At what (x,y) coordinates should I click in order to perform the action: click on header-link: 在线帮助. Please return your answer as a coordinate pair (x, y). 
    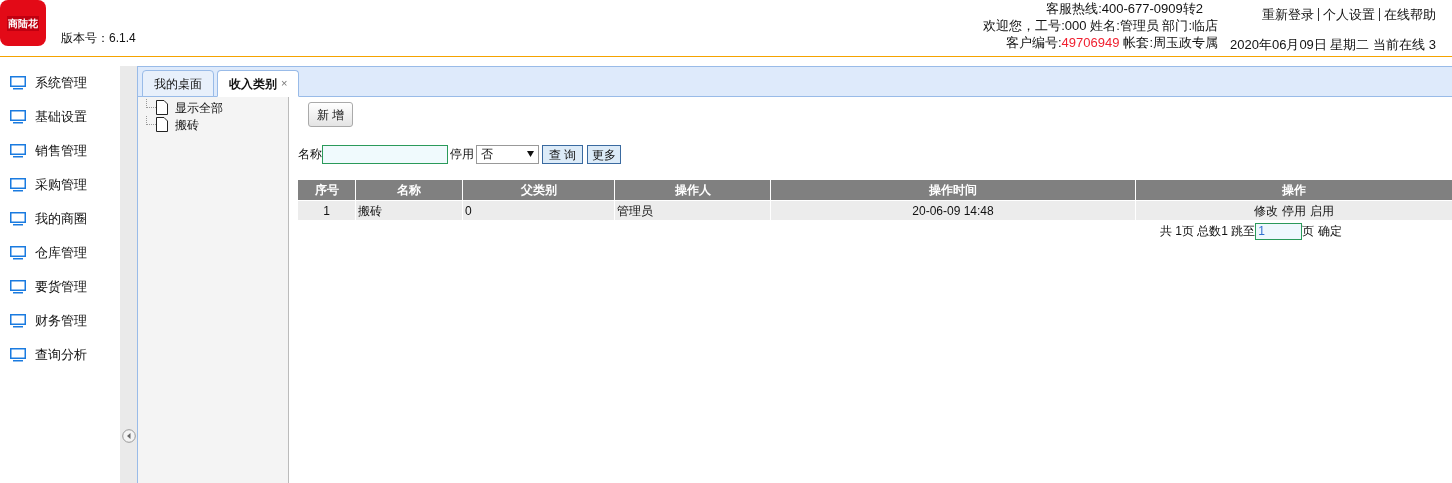
    Looking at the image, I should click on (1410, 15).